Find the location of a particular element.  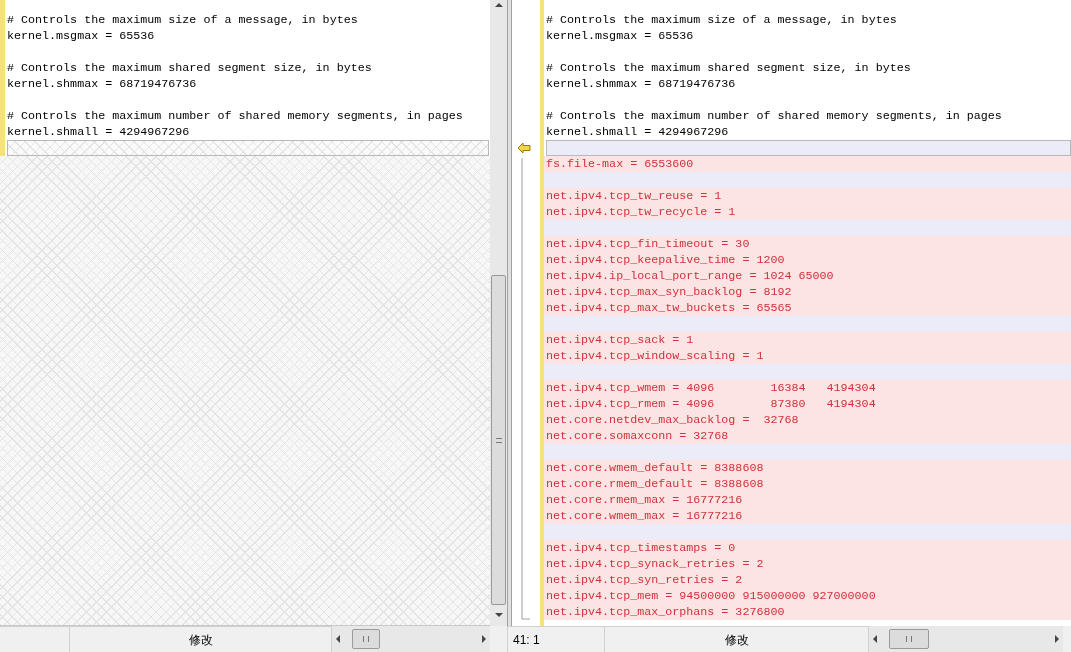

scroll-up-icon is located at coordinates (498, 5).